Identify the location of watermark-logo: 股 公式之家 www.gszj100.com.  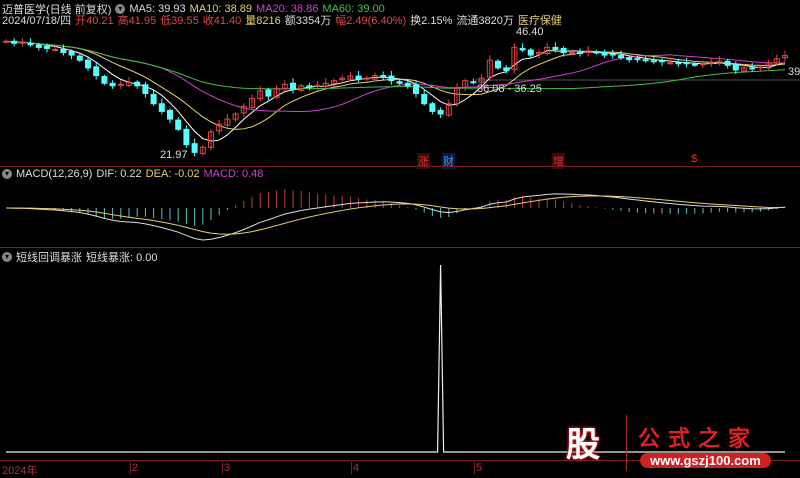
(680, 443).